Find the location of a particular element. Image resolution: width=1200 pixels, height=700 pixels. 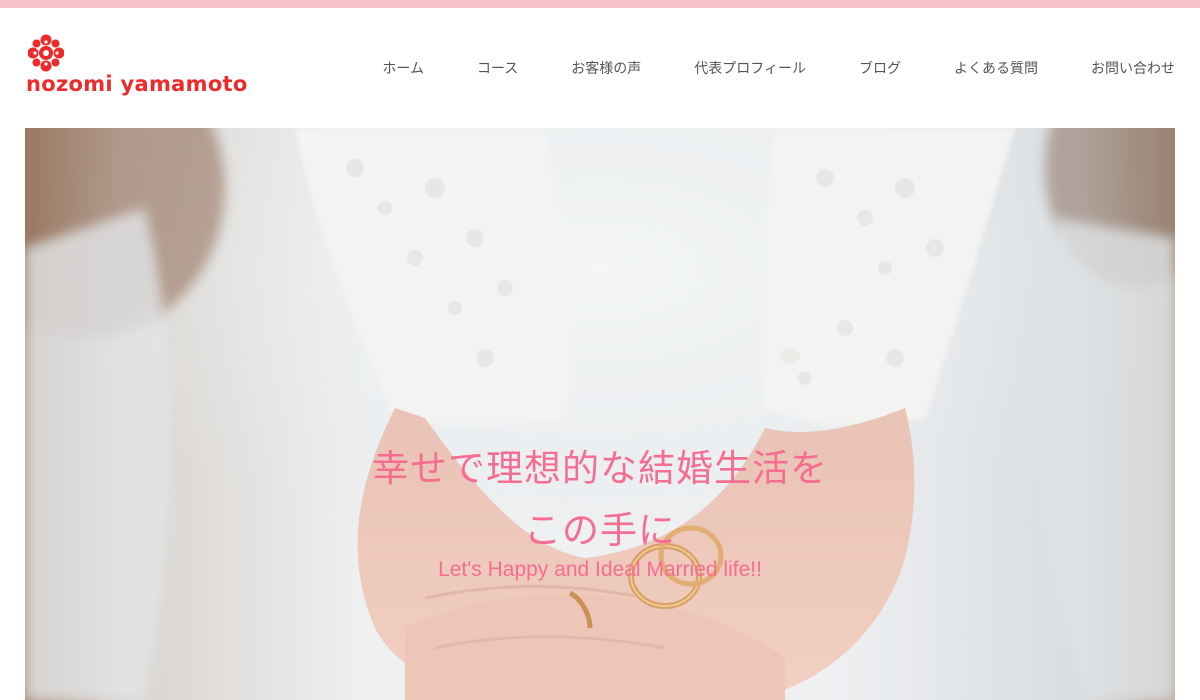

nav-item-faq: よくある質問 is located at coordinates (996, 68).